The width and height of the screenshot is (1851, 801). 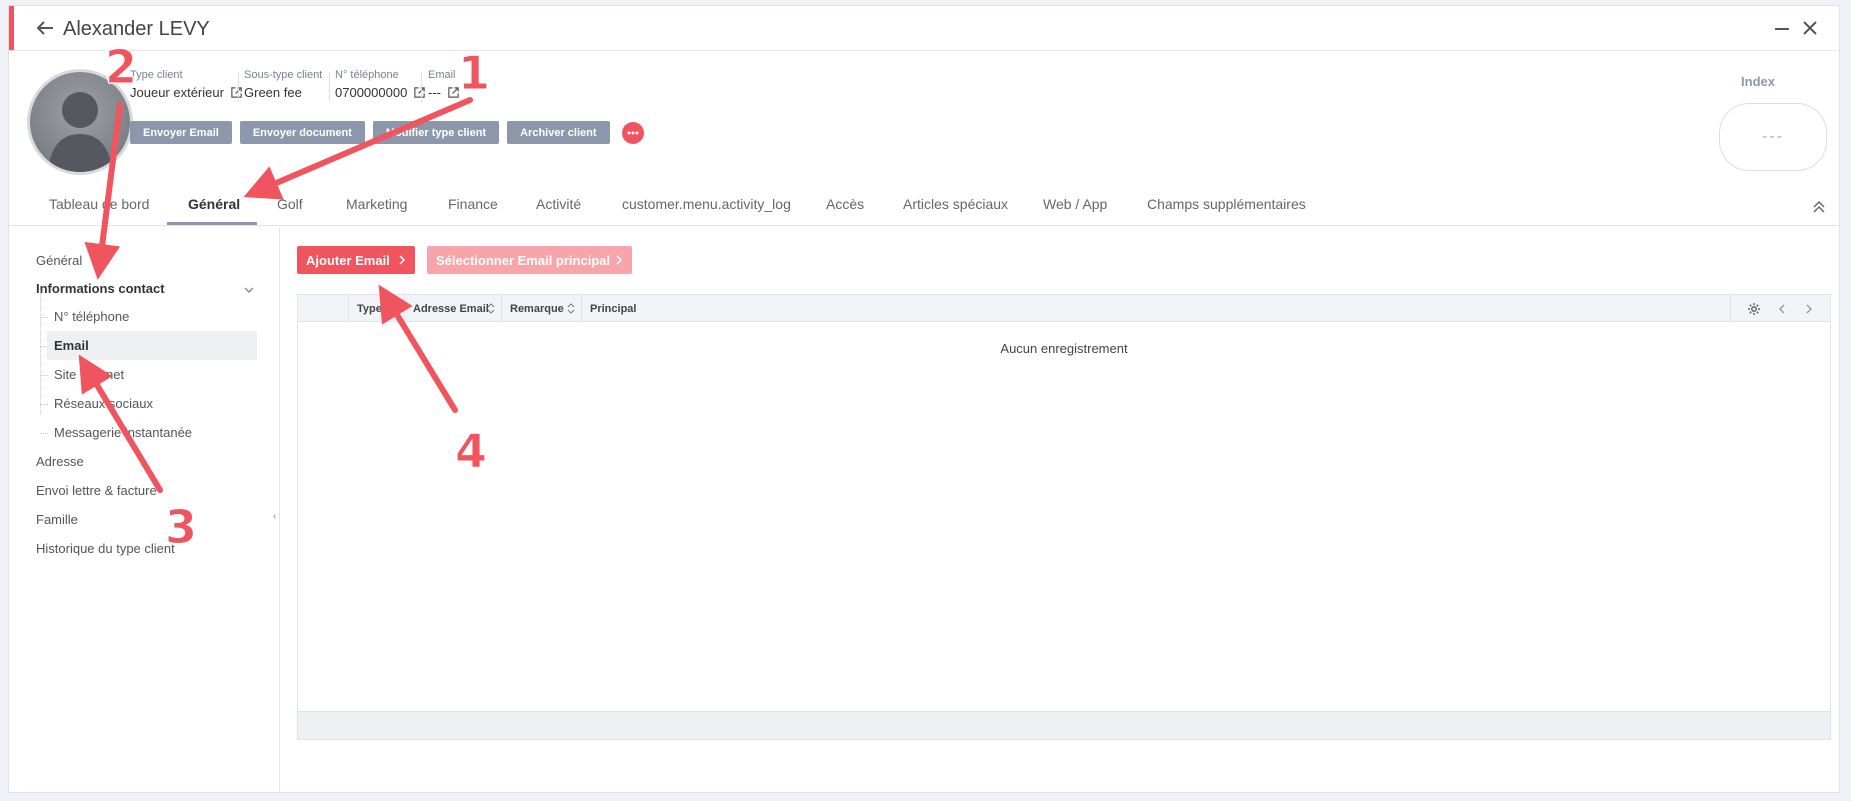 I want to click on annotation-number-2: 2, so click(x=121, y=67).